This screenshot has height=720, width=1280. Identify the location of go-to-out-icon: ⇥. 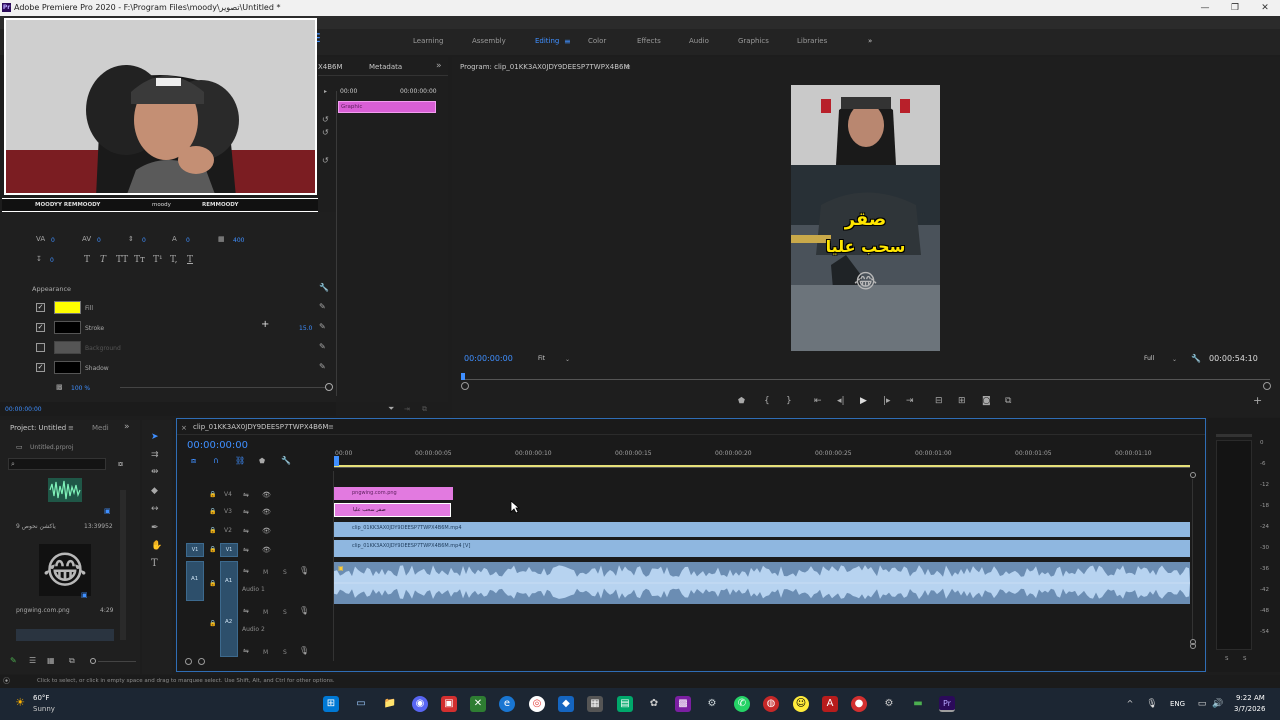
(910, 401).